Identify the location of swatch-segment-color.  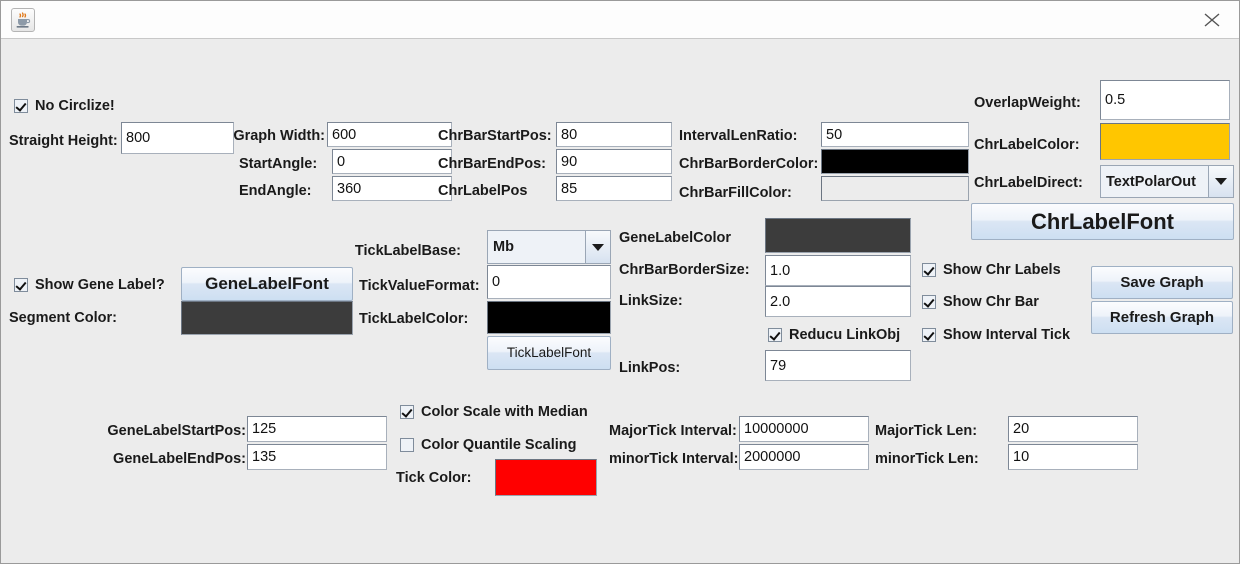
(267, 318).